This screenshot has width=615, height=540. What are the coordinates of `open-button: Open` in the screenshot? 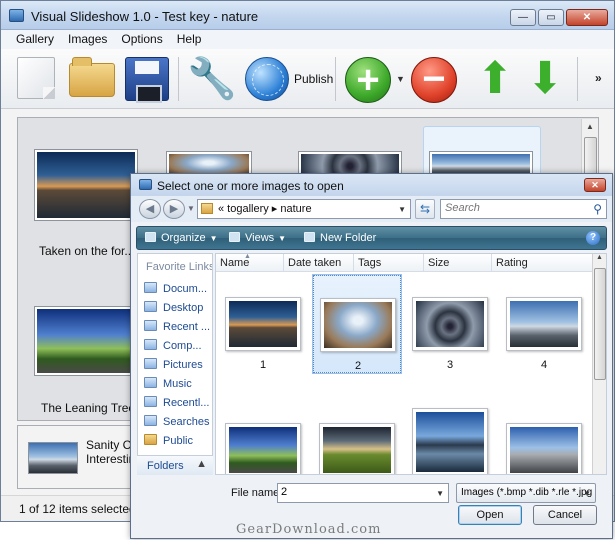 It's located at (490, 515).